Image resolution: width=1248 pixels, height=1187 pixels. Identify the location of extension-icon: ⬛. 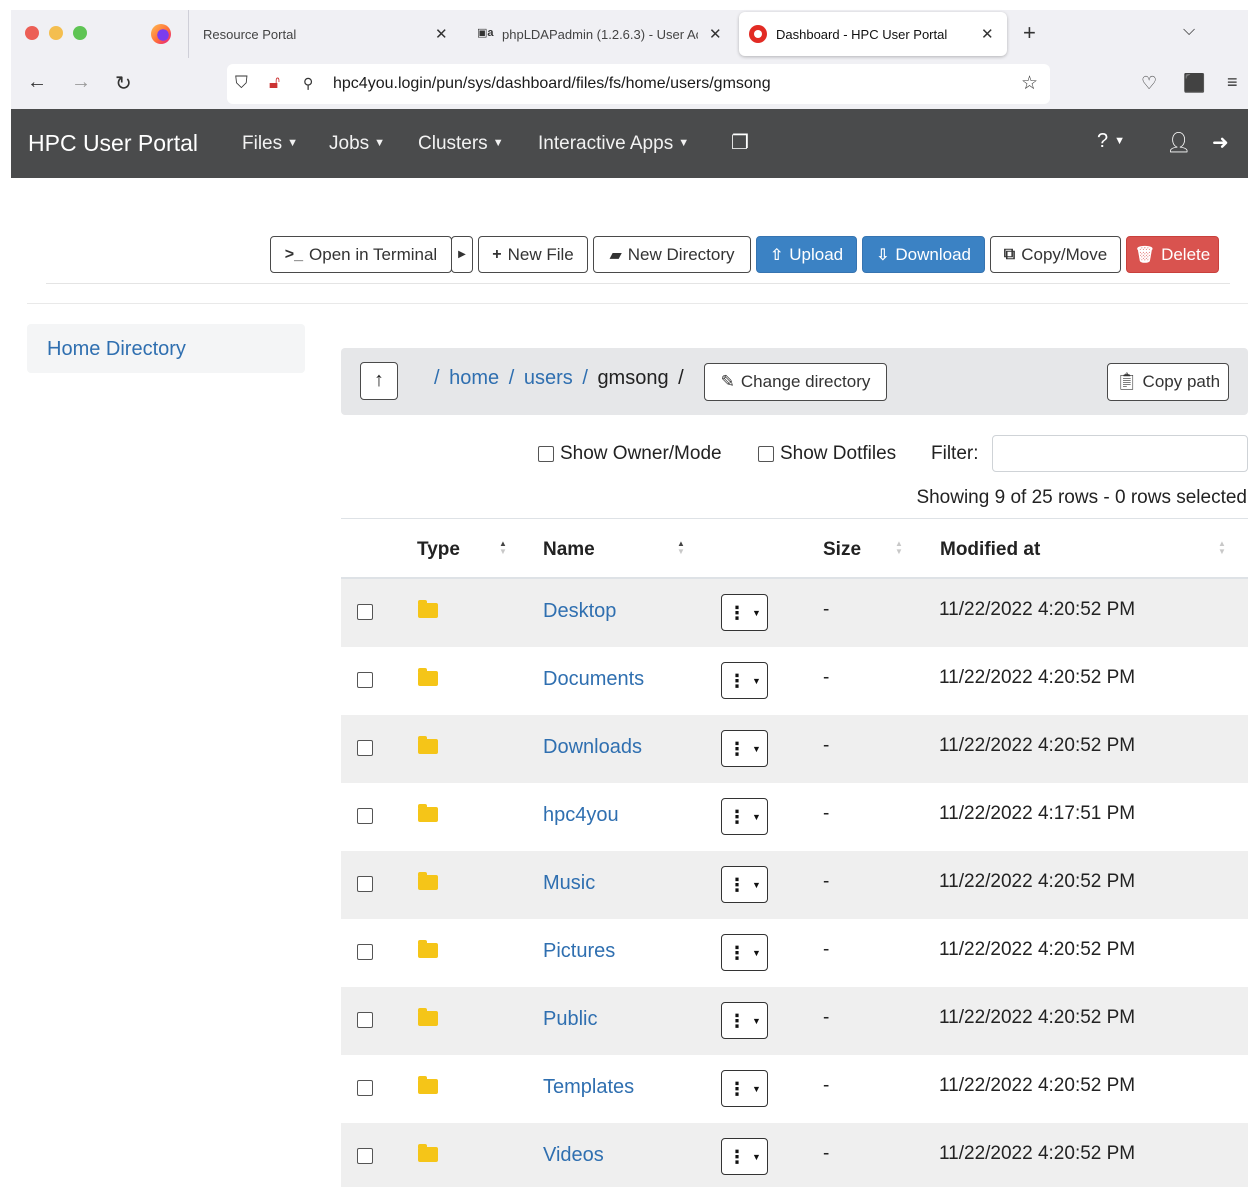
(1194, 83).